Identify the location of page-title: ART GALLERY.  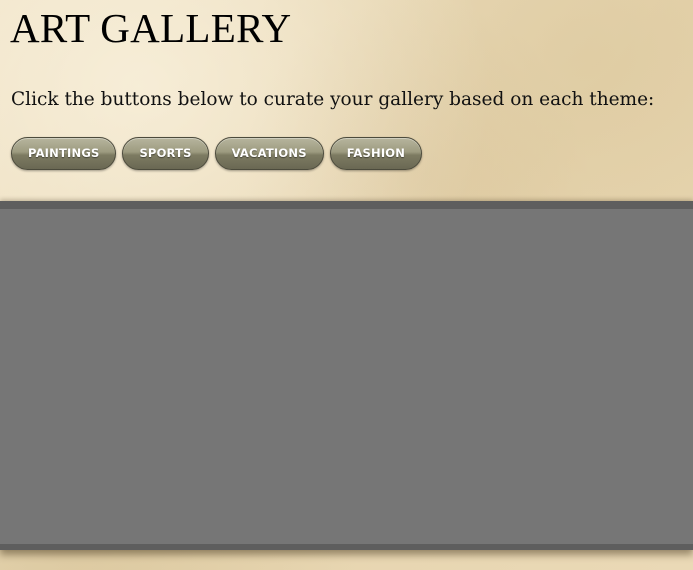
(151, 28).